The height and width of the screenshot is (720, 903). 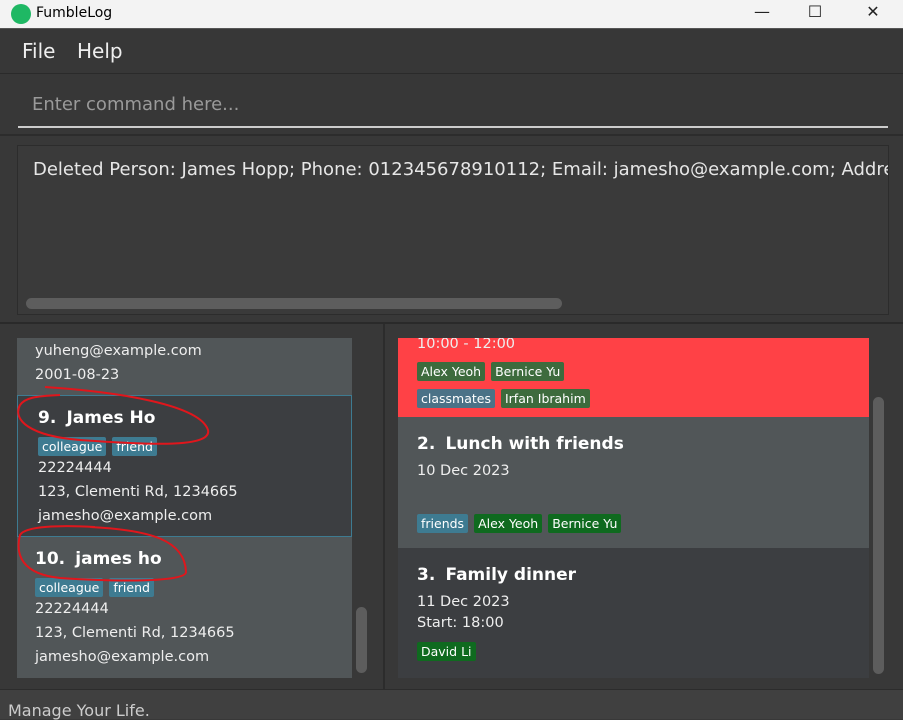 I want to click on split-divider, so click(x=384, y=507).